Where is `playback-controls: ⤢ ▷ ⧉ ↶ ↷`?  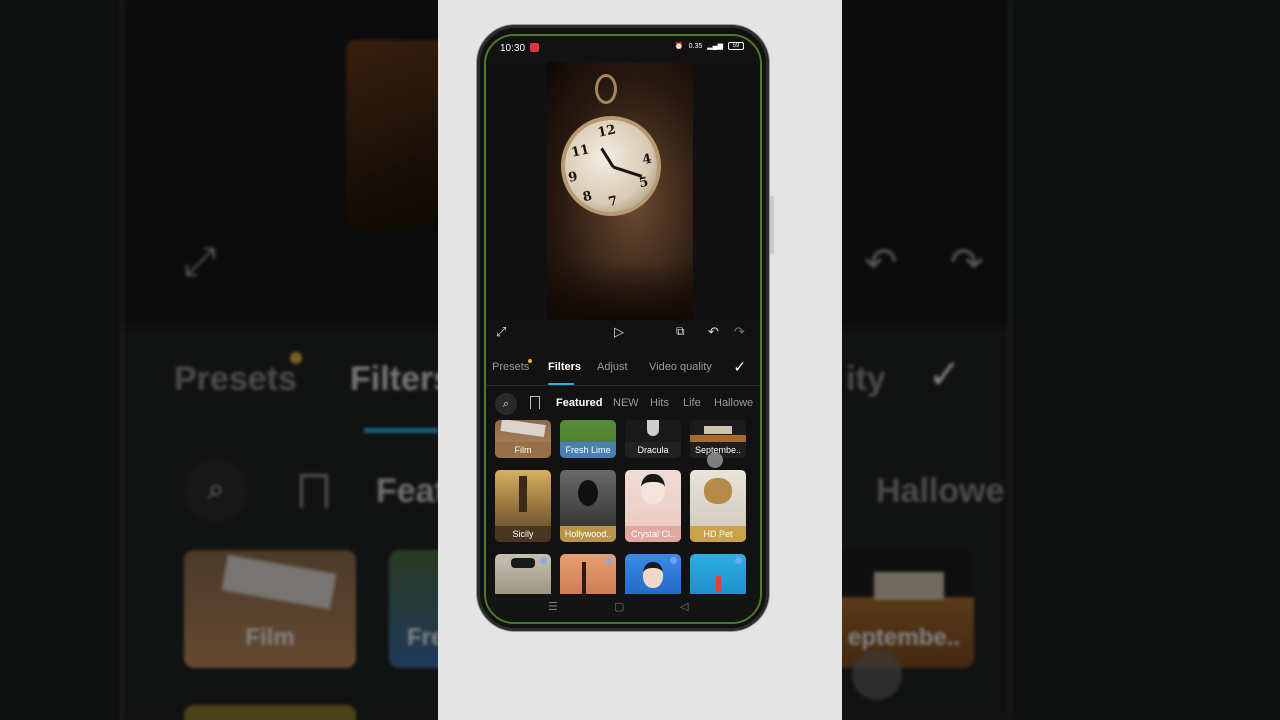 playback-controls: ⤢ ▷ ⧉ ↶ ↷ is located at coordinates (623, 335).